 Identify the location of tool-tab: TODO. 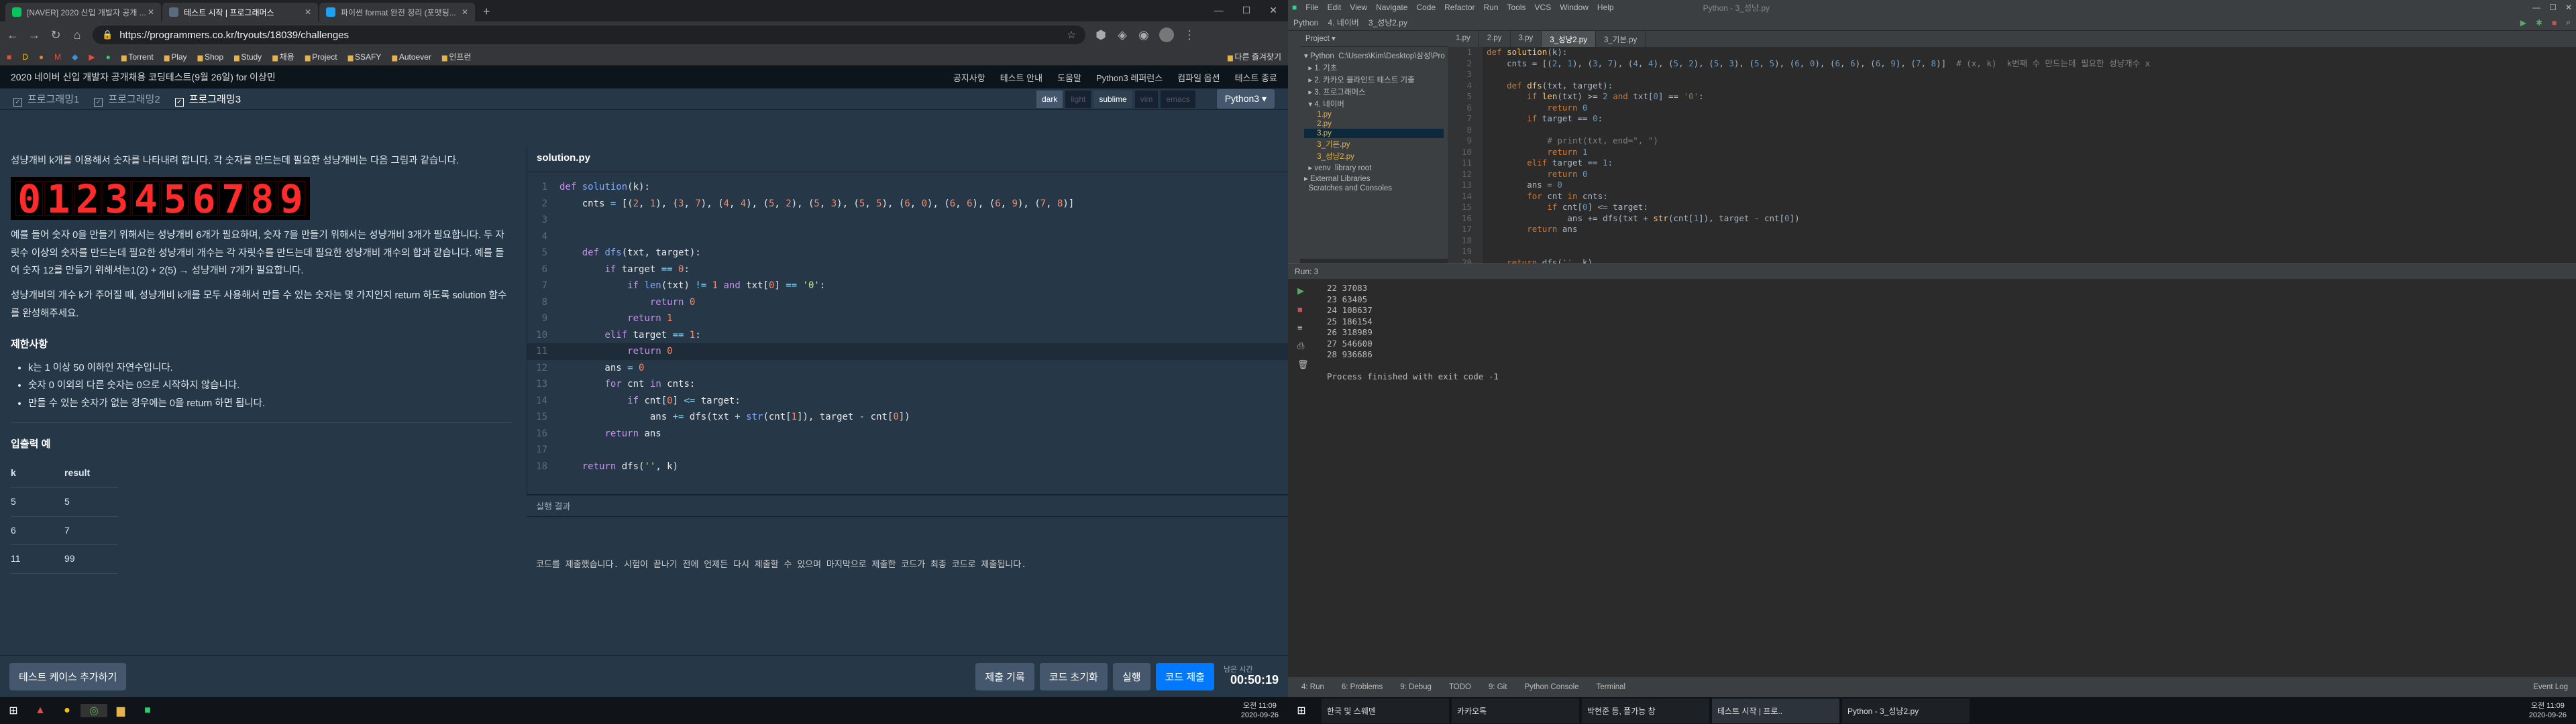
(1460, 687).